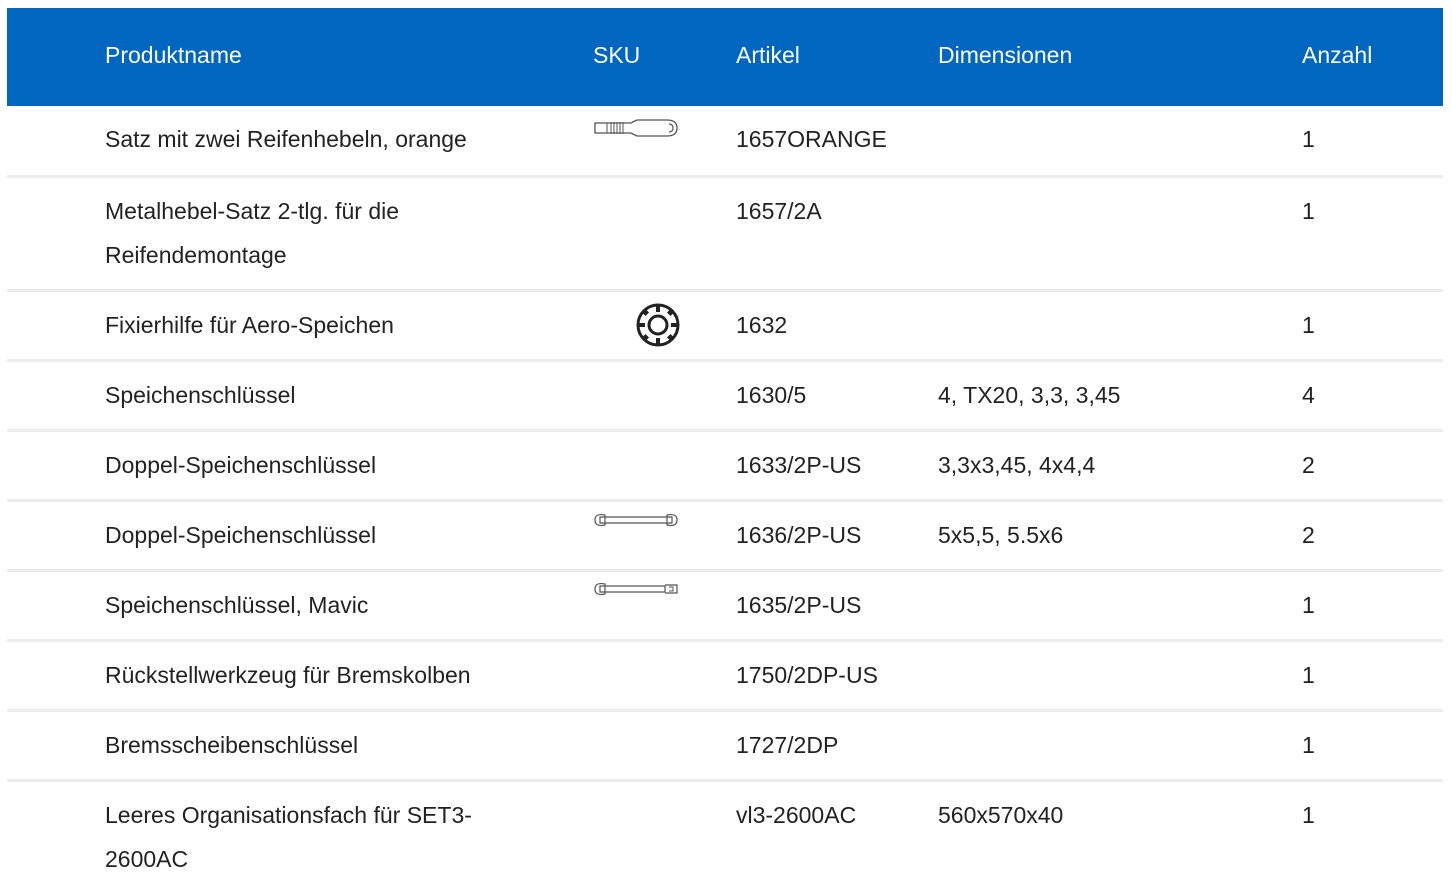  What do you see at coordinates (232, 745) in the screenshot?
I see `product-name: Bremsscheibenschlüssel` at bounding box center [232, 745].